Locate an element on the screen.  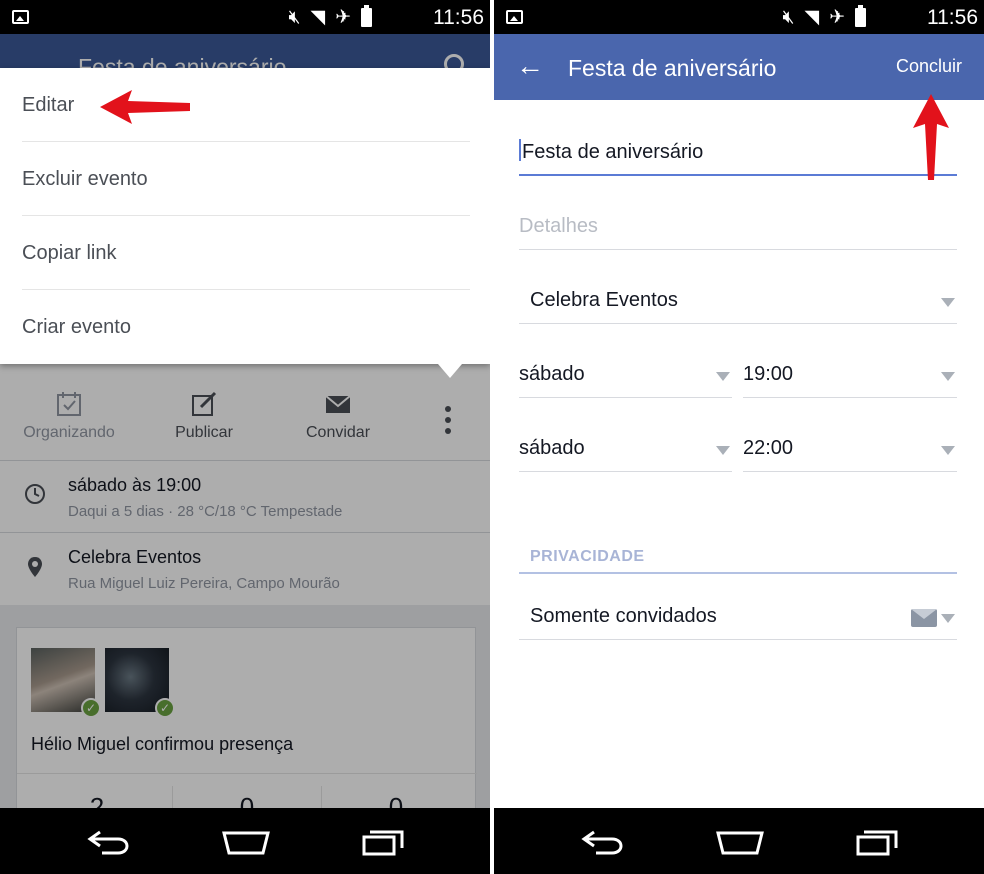
start-day-select: sábado is located at coordinates (625, 376).